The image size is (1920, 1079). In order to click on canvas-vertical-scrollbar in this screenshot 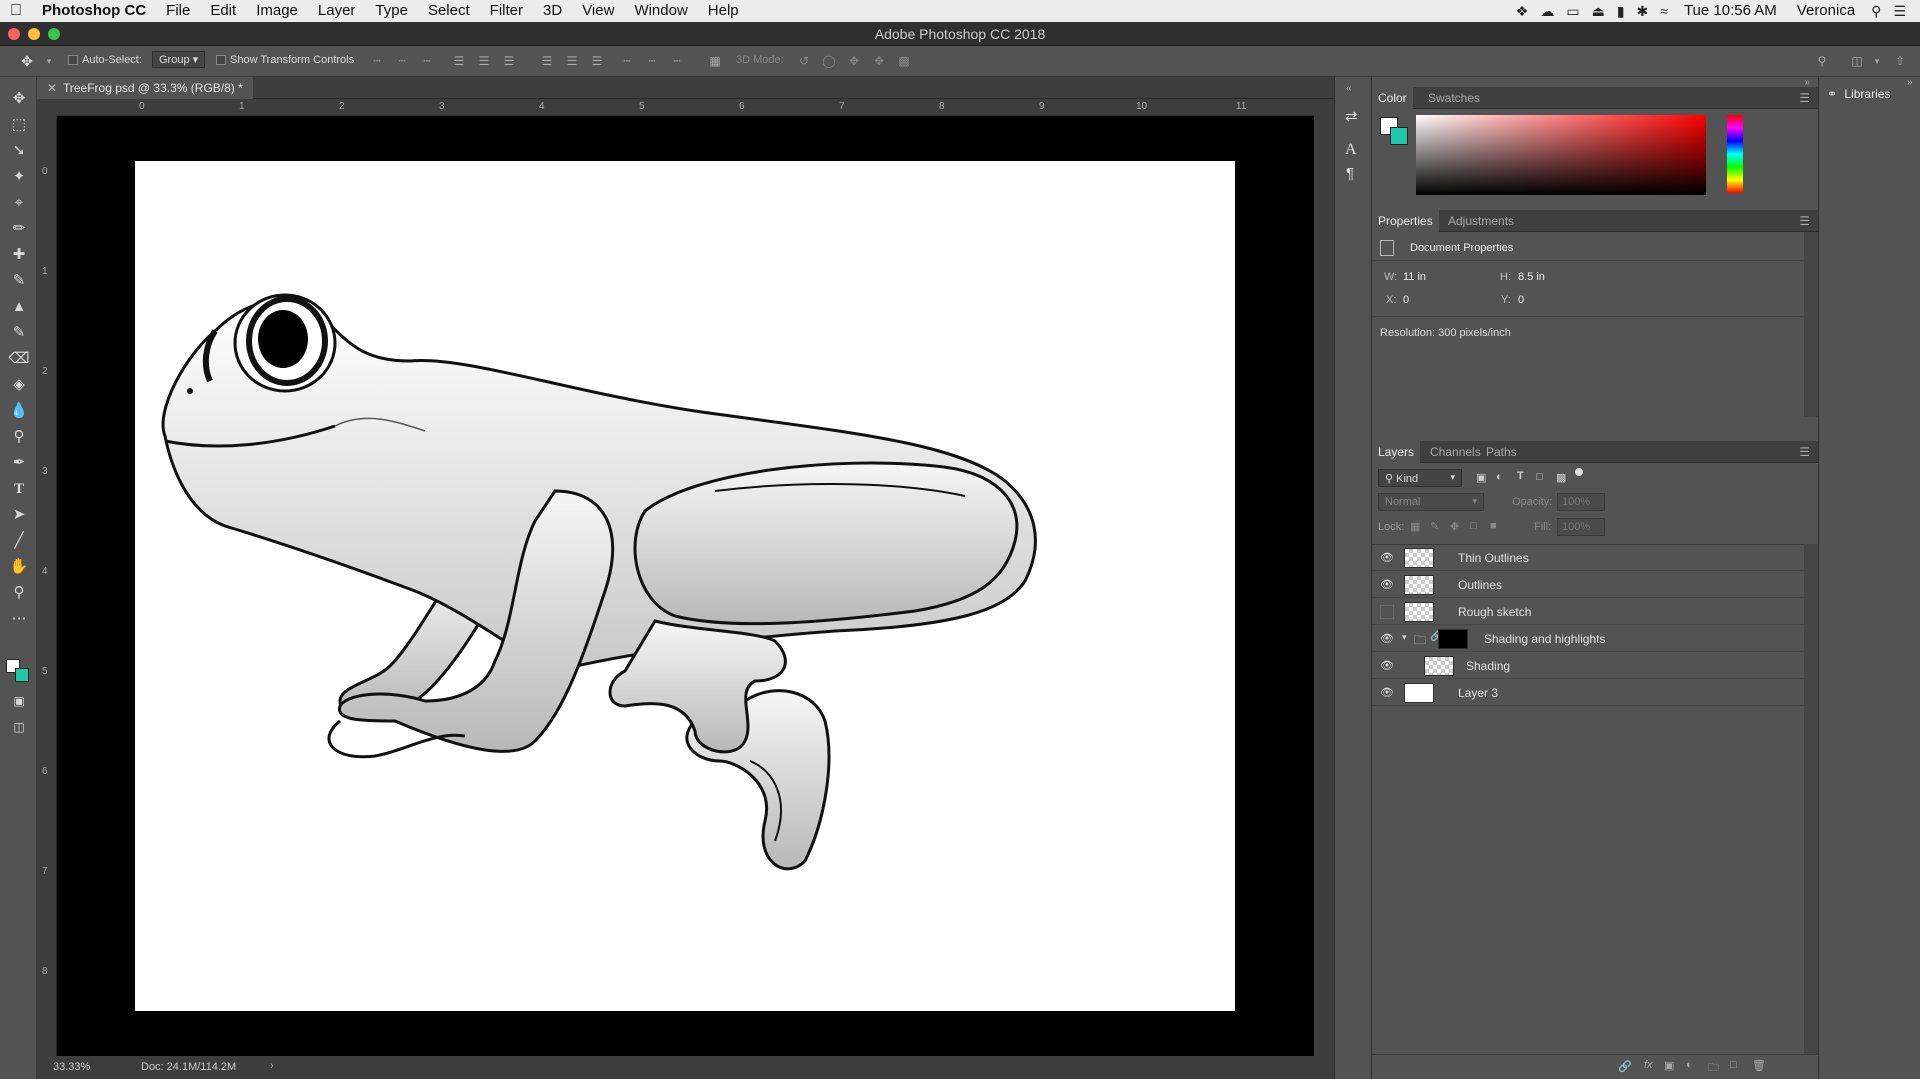, I will do `click(1324, 589)`.